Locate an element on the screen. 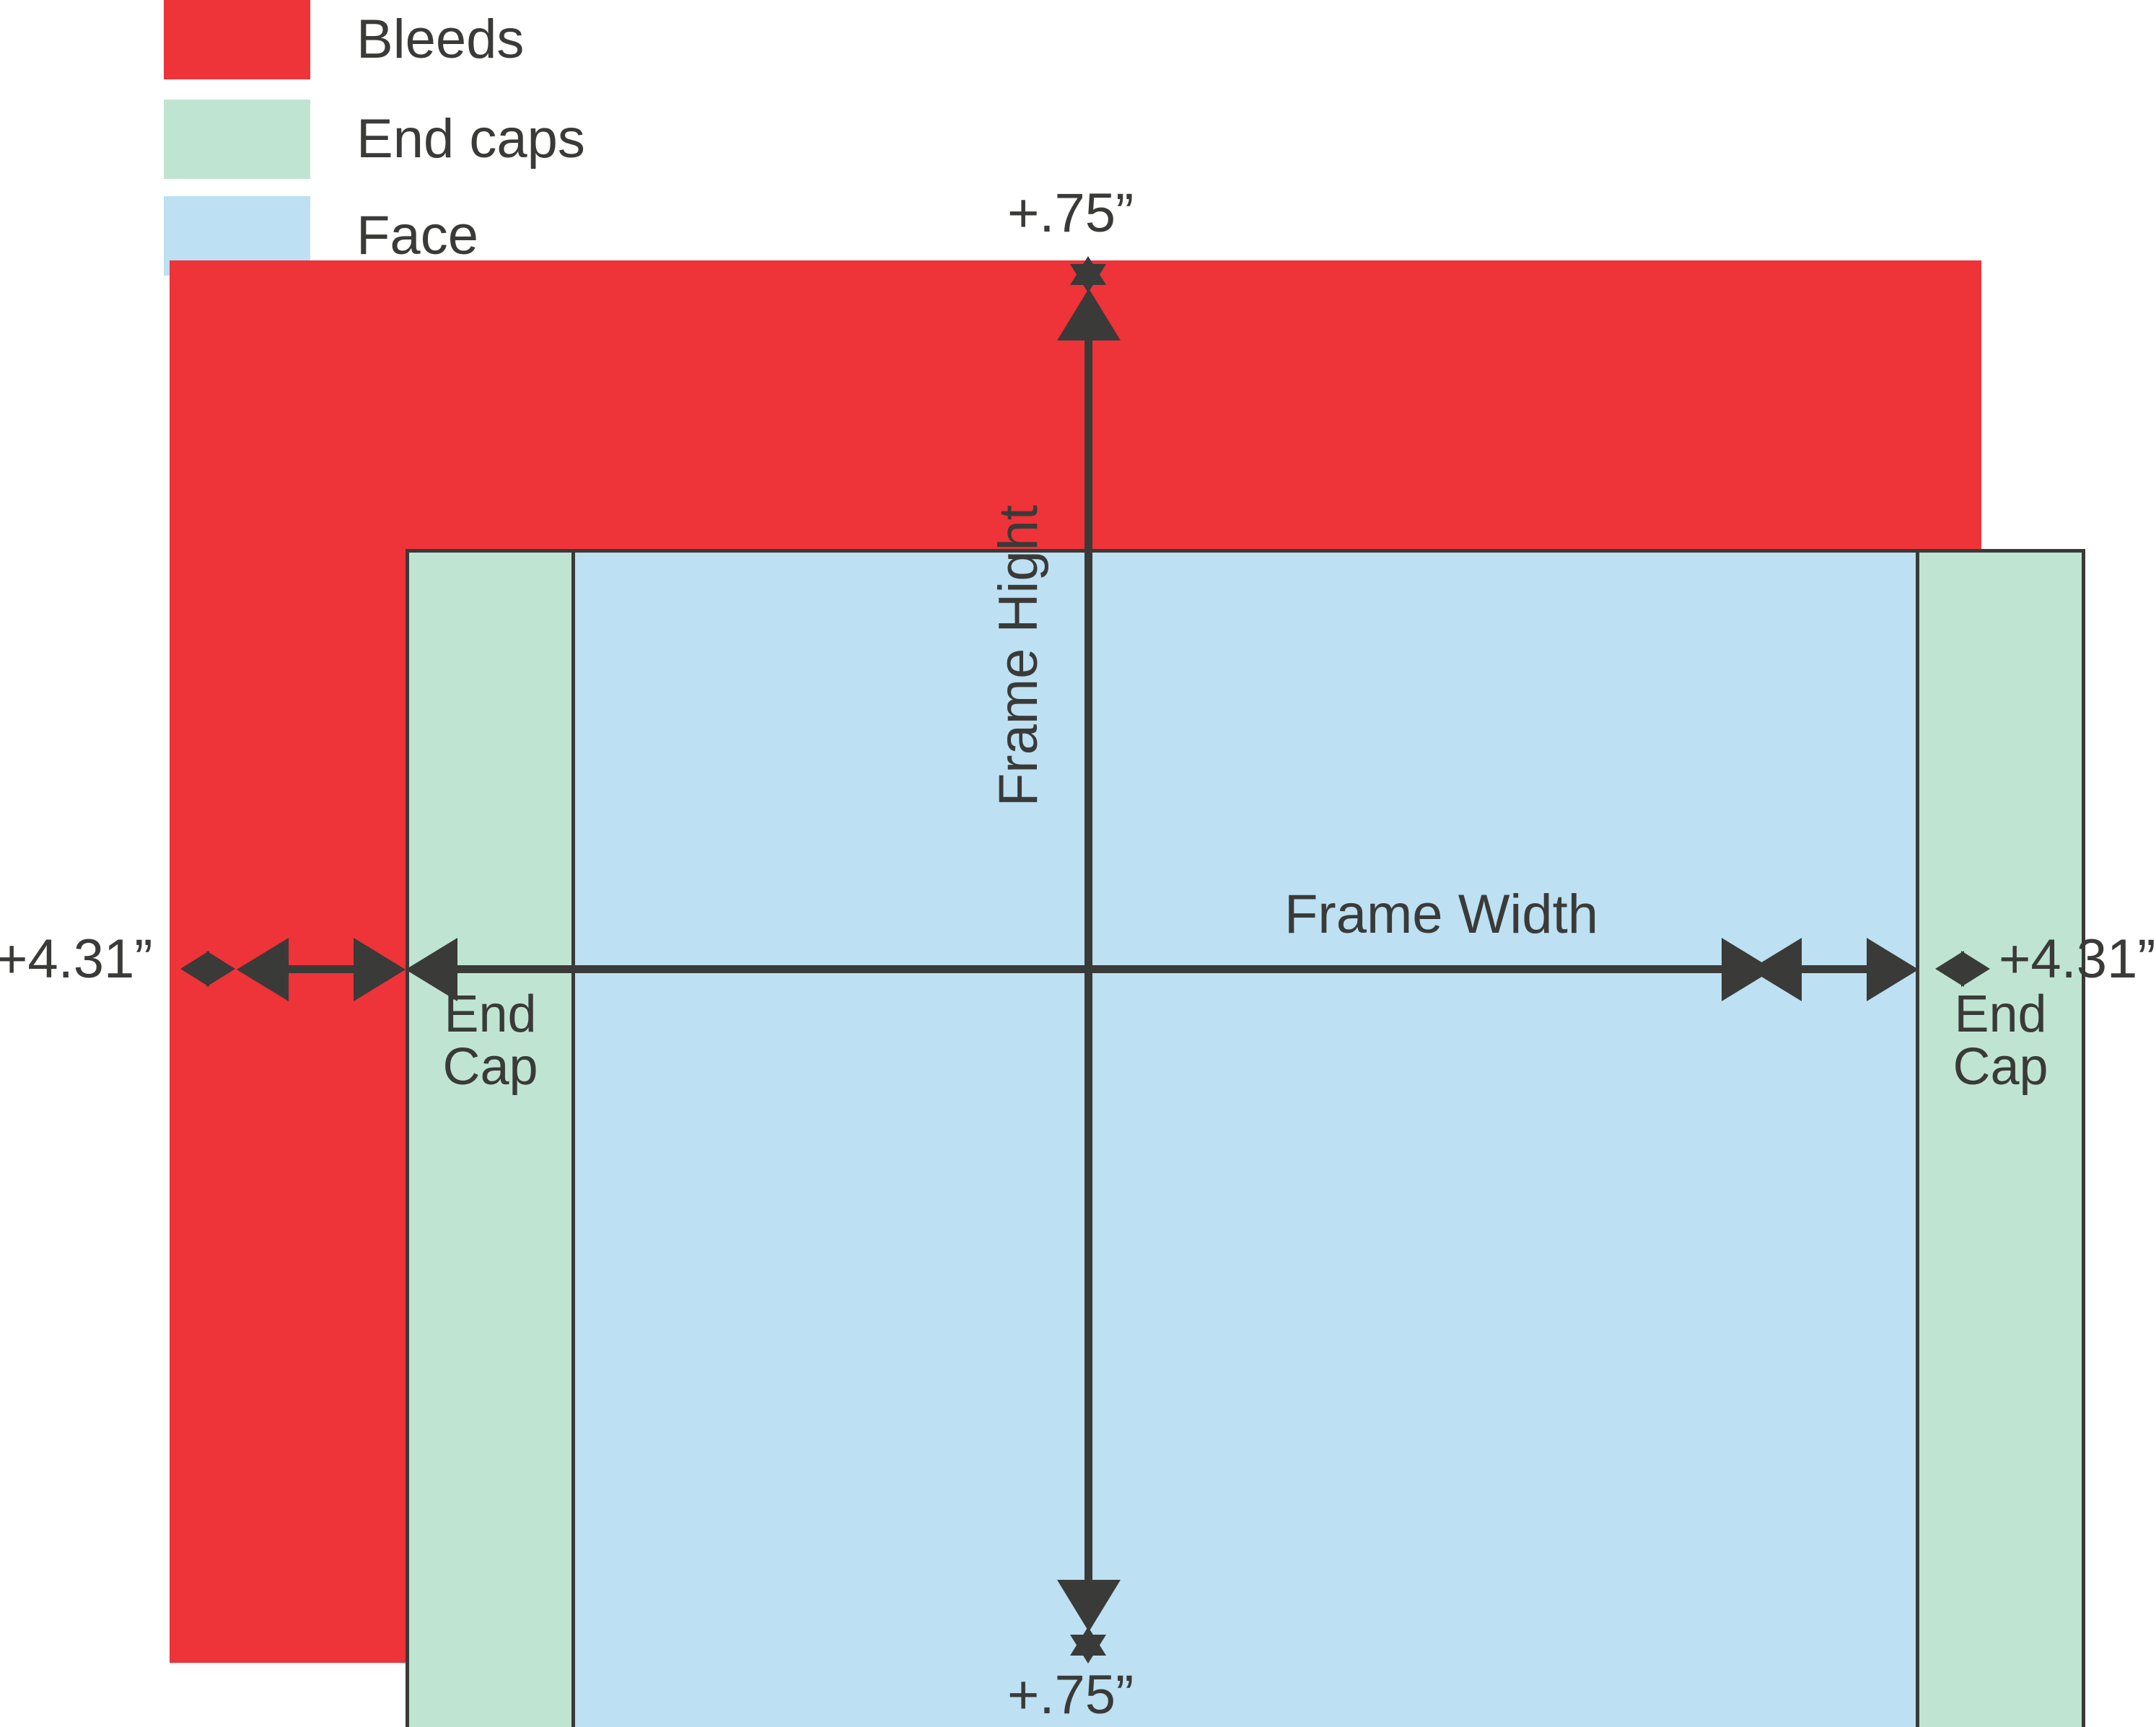 Image resolution: width=2156 pixels, height=1727 pixels. frame-width-arrowhead-left is located at coordinates (431, 969).